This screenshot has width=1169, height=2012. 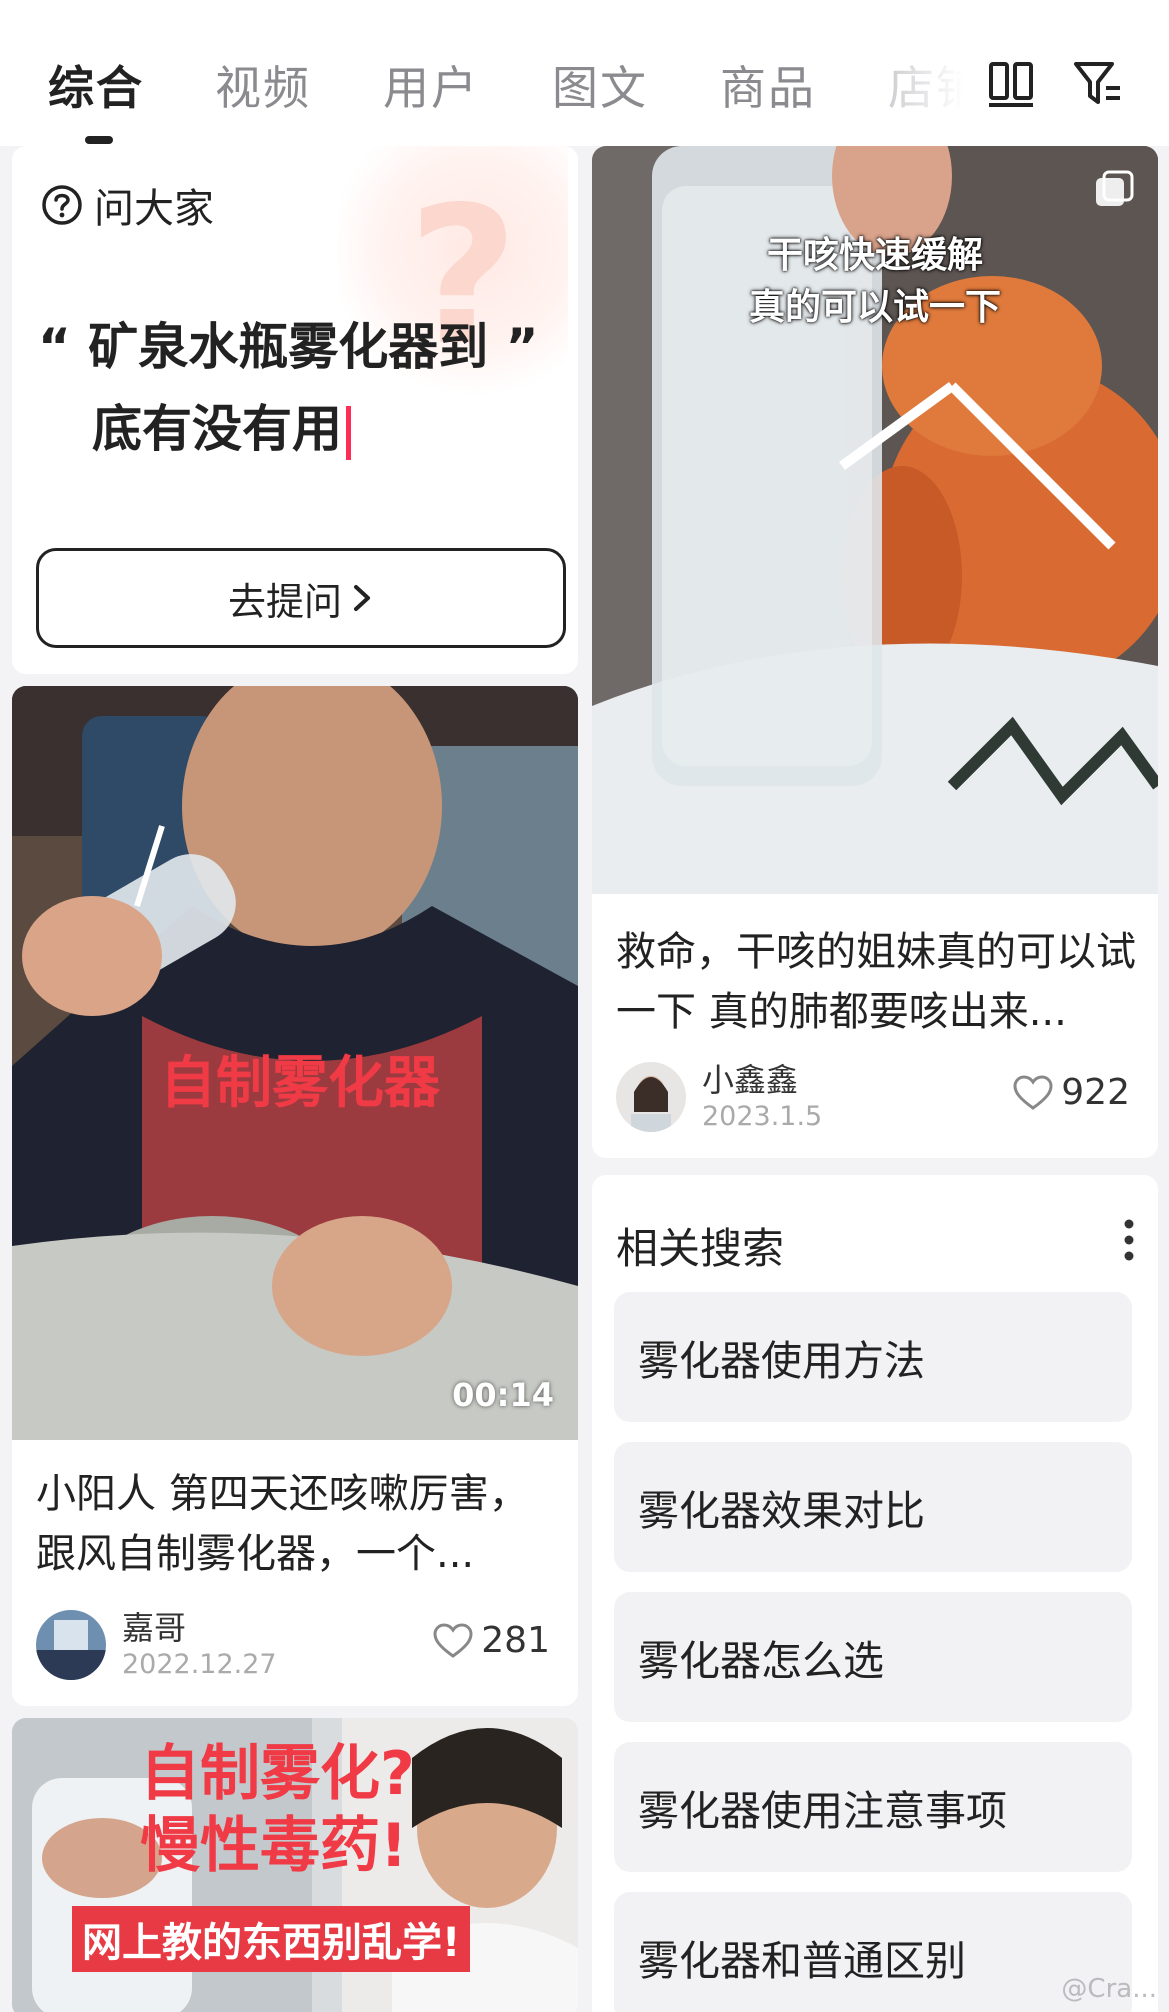 What do you see at coordinates (873, 1952) in the screenshot?
I see `related-search-item: 雾化器和普通区别` at bounding box center [873, 1952].